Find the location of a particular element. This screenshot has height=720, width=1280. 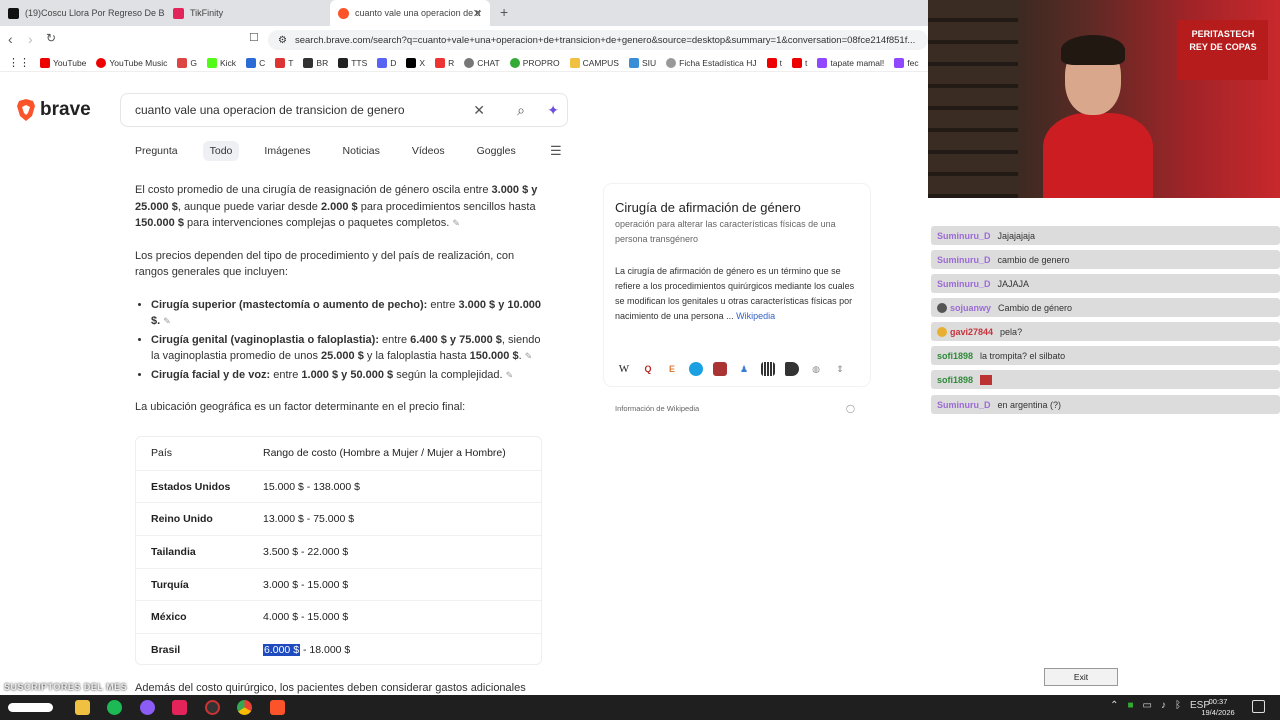

app-icon is located at coordinates (147, 707).